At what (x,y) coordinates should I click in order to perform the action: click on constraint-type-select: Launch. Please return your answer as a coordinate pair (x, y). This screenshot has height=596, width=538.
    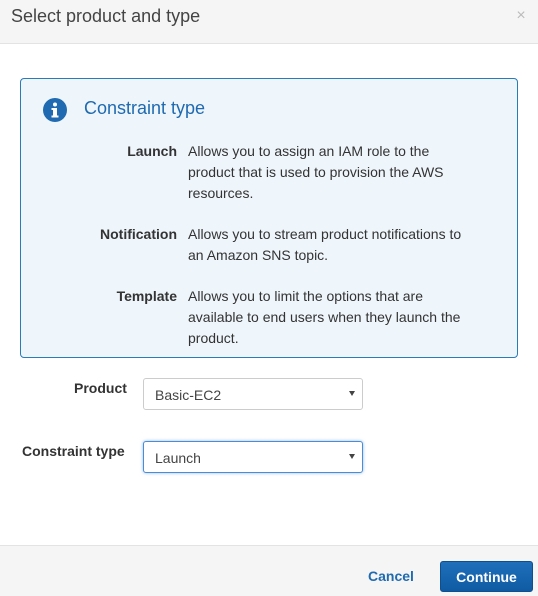
    Looking at the image, I should click on (253, 457).